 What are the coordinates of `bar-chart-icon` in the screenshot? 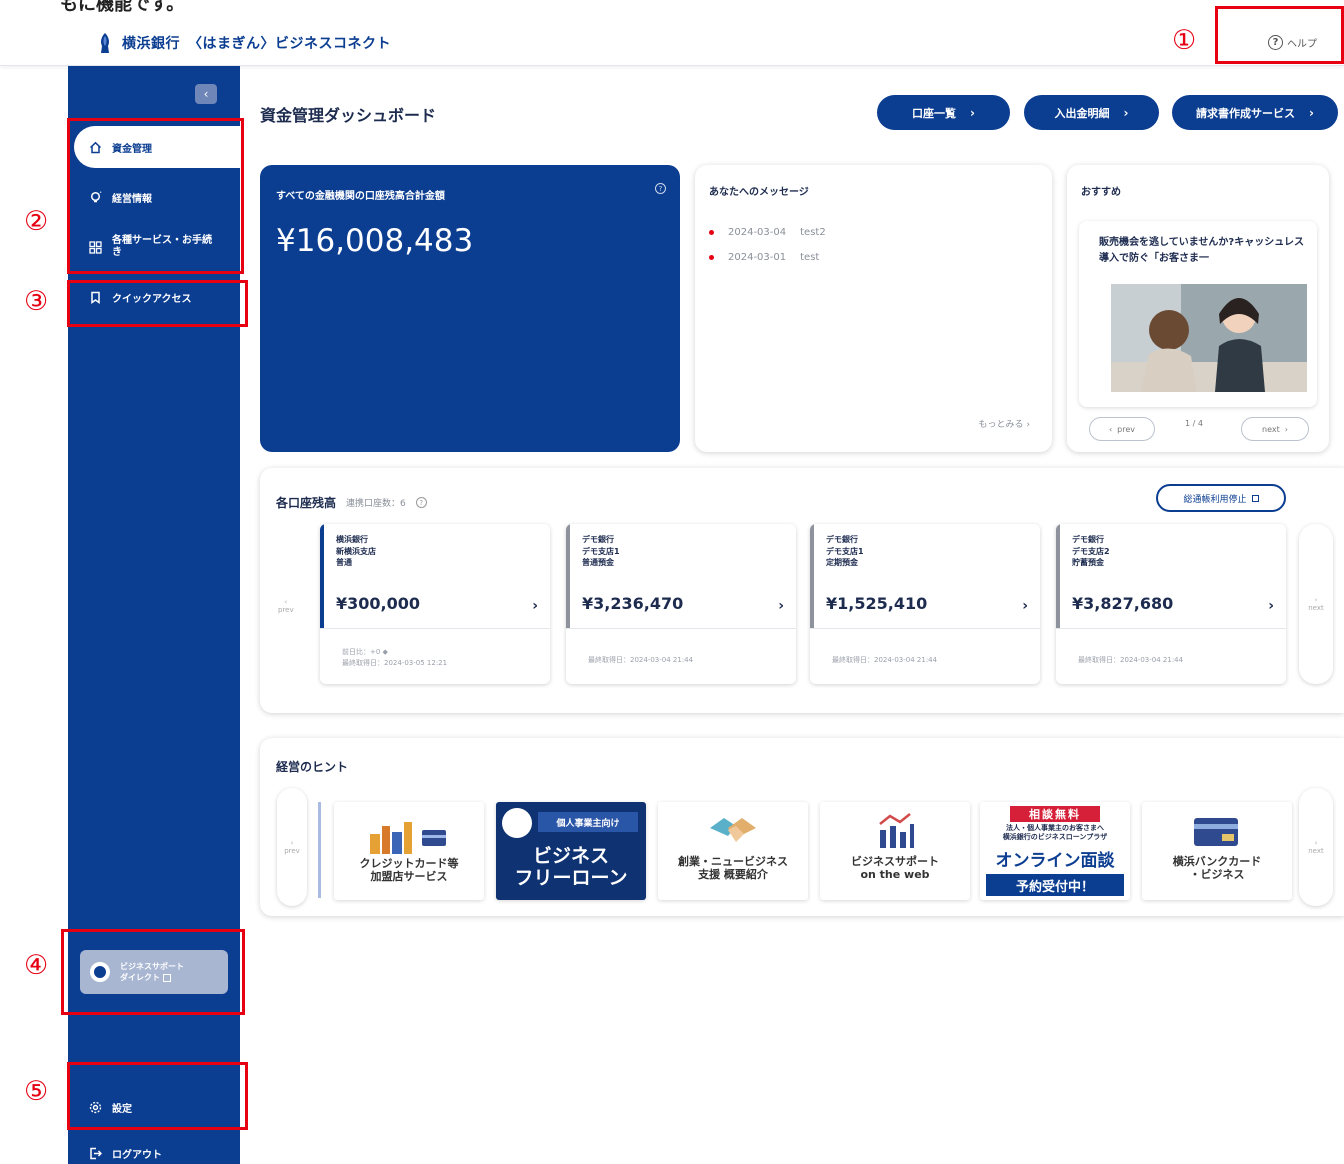 It's located at (896, 830).